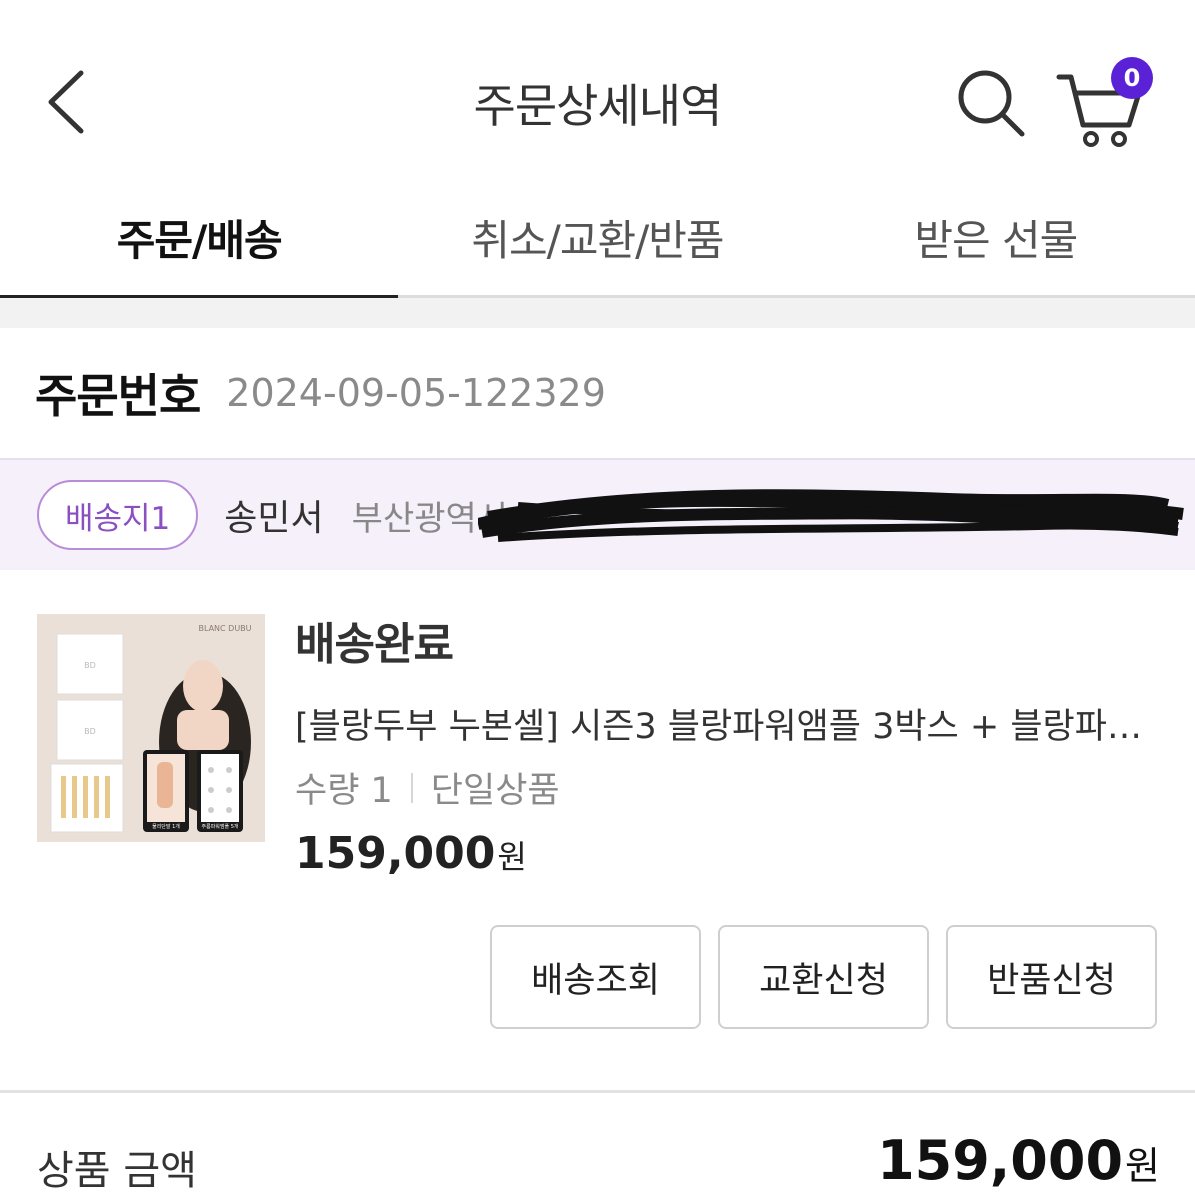  I want to click on product-meta: 수량 1 단일상품, so click(427, 787).